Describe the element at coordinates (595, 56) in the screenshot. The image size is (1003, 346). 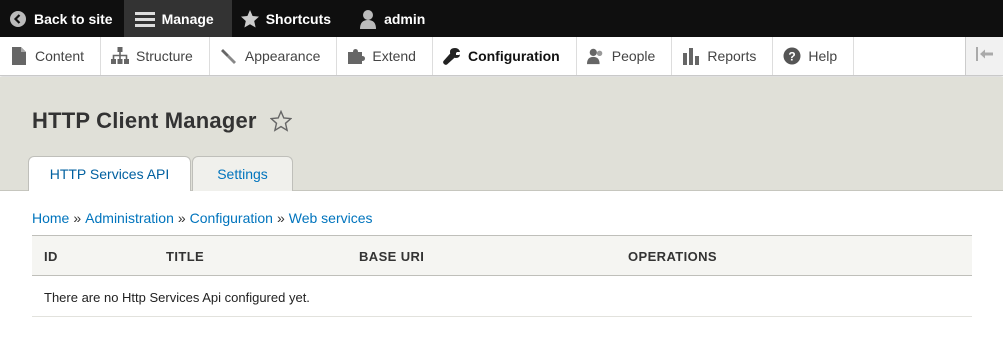
I see `people-icon` at that location.